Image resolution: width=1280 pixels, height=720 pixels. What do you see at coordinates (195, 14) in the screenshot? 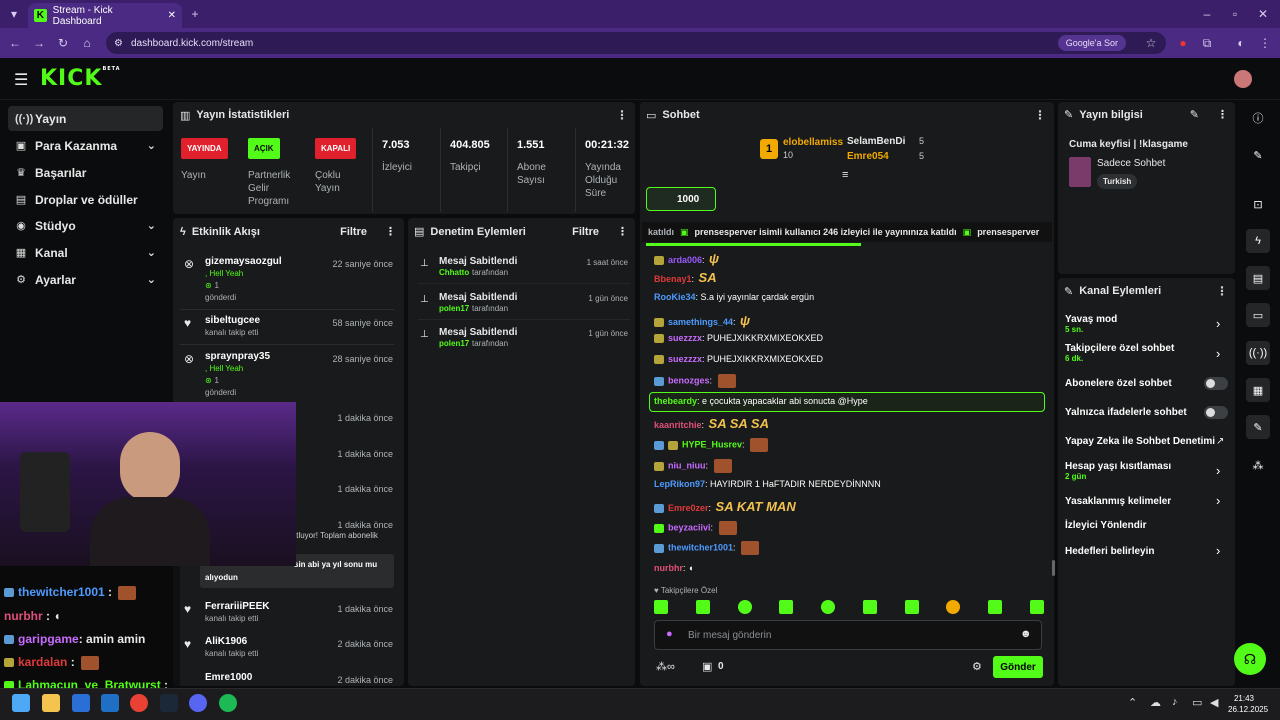
I see `new-tab-icon: +` at bounding box center [195, 14].